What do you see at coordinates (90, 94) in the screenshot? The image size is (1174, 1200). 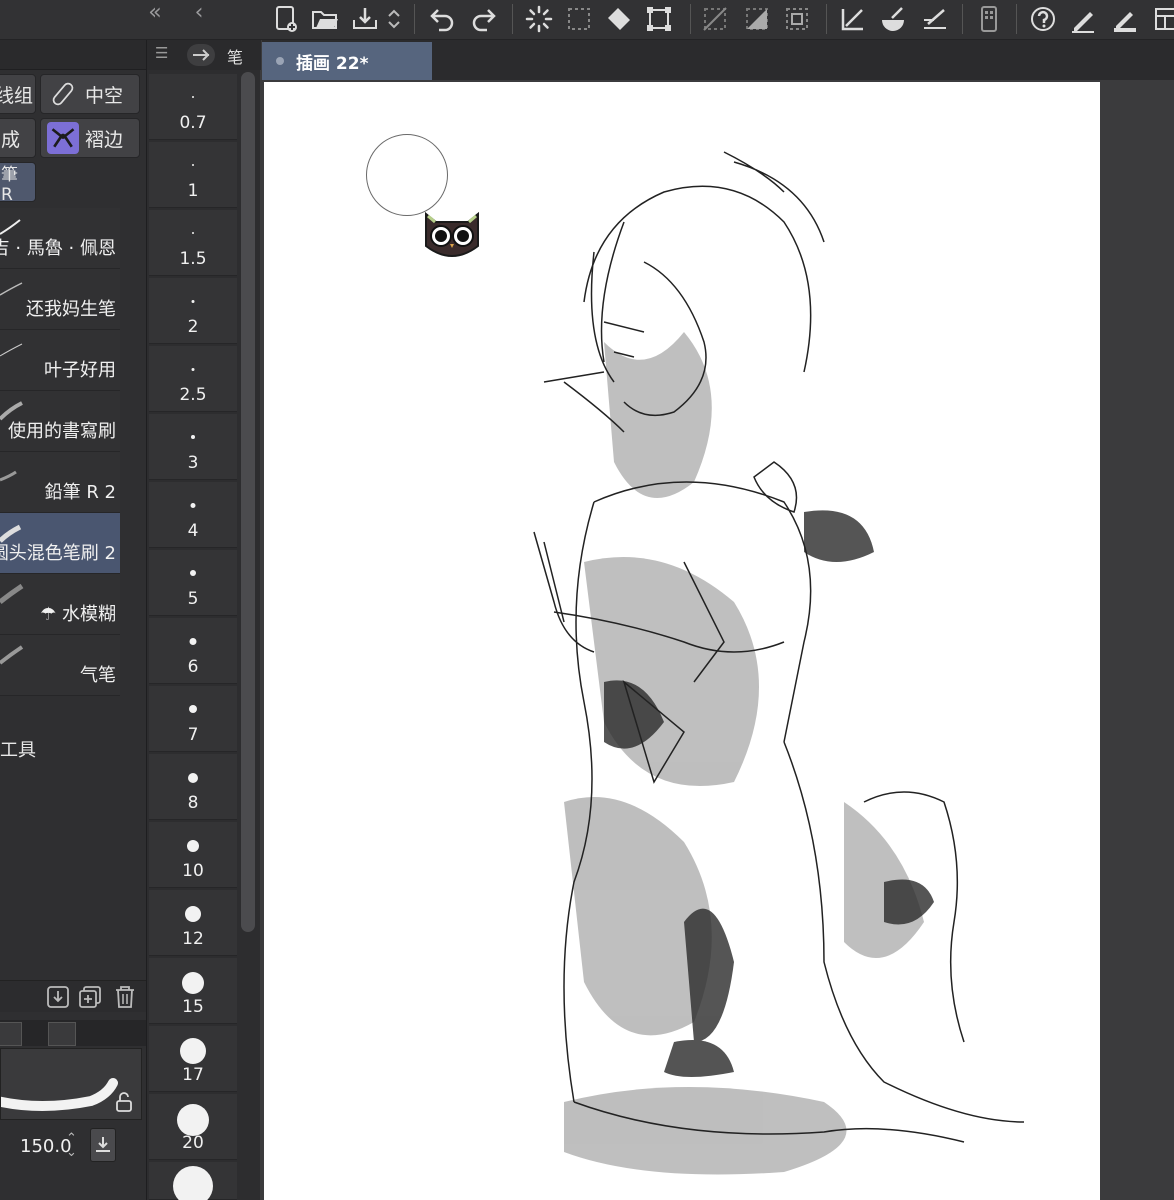 I see `group-tab-hollow: 中空` at bounding box center [90, 94].